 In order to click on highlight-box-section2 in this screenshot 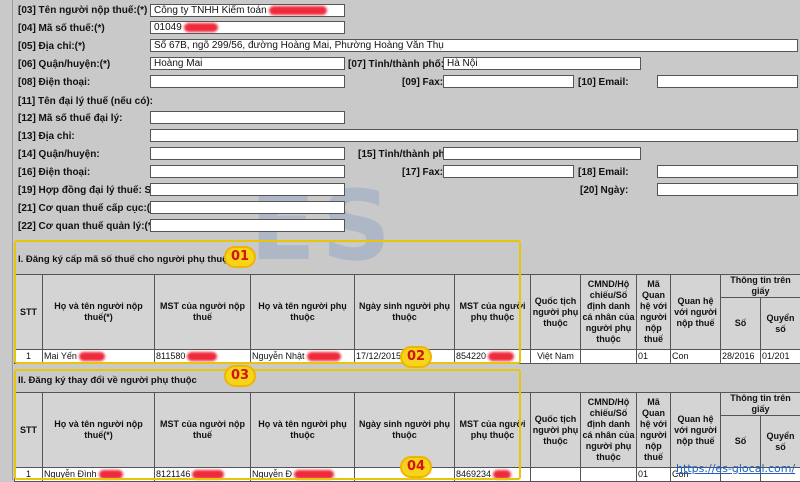, I will do `click(267, 424)`.